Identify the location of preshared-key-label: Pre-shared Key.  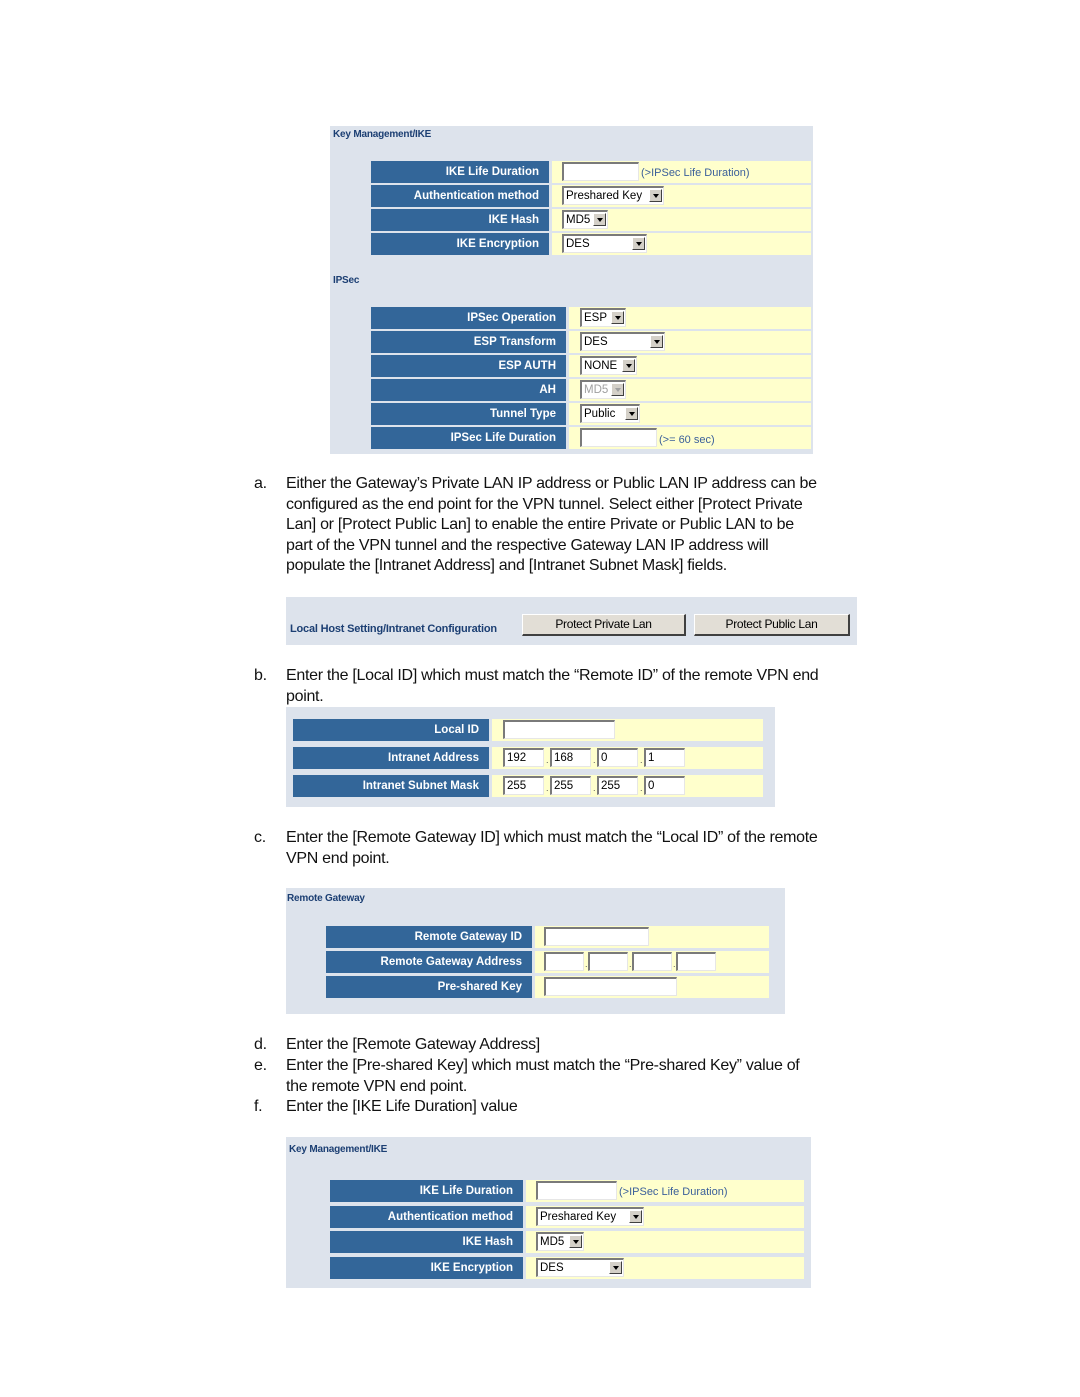
(429, 987).